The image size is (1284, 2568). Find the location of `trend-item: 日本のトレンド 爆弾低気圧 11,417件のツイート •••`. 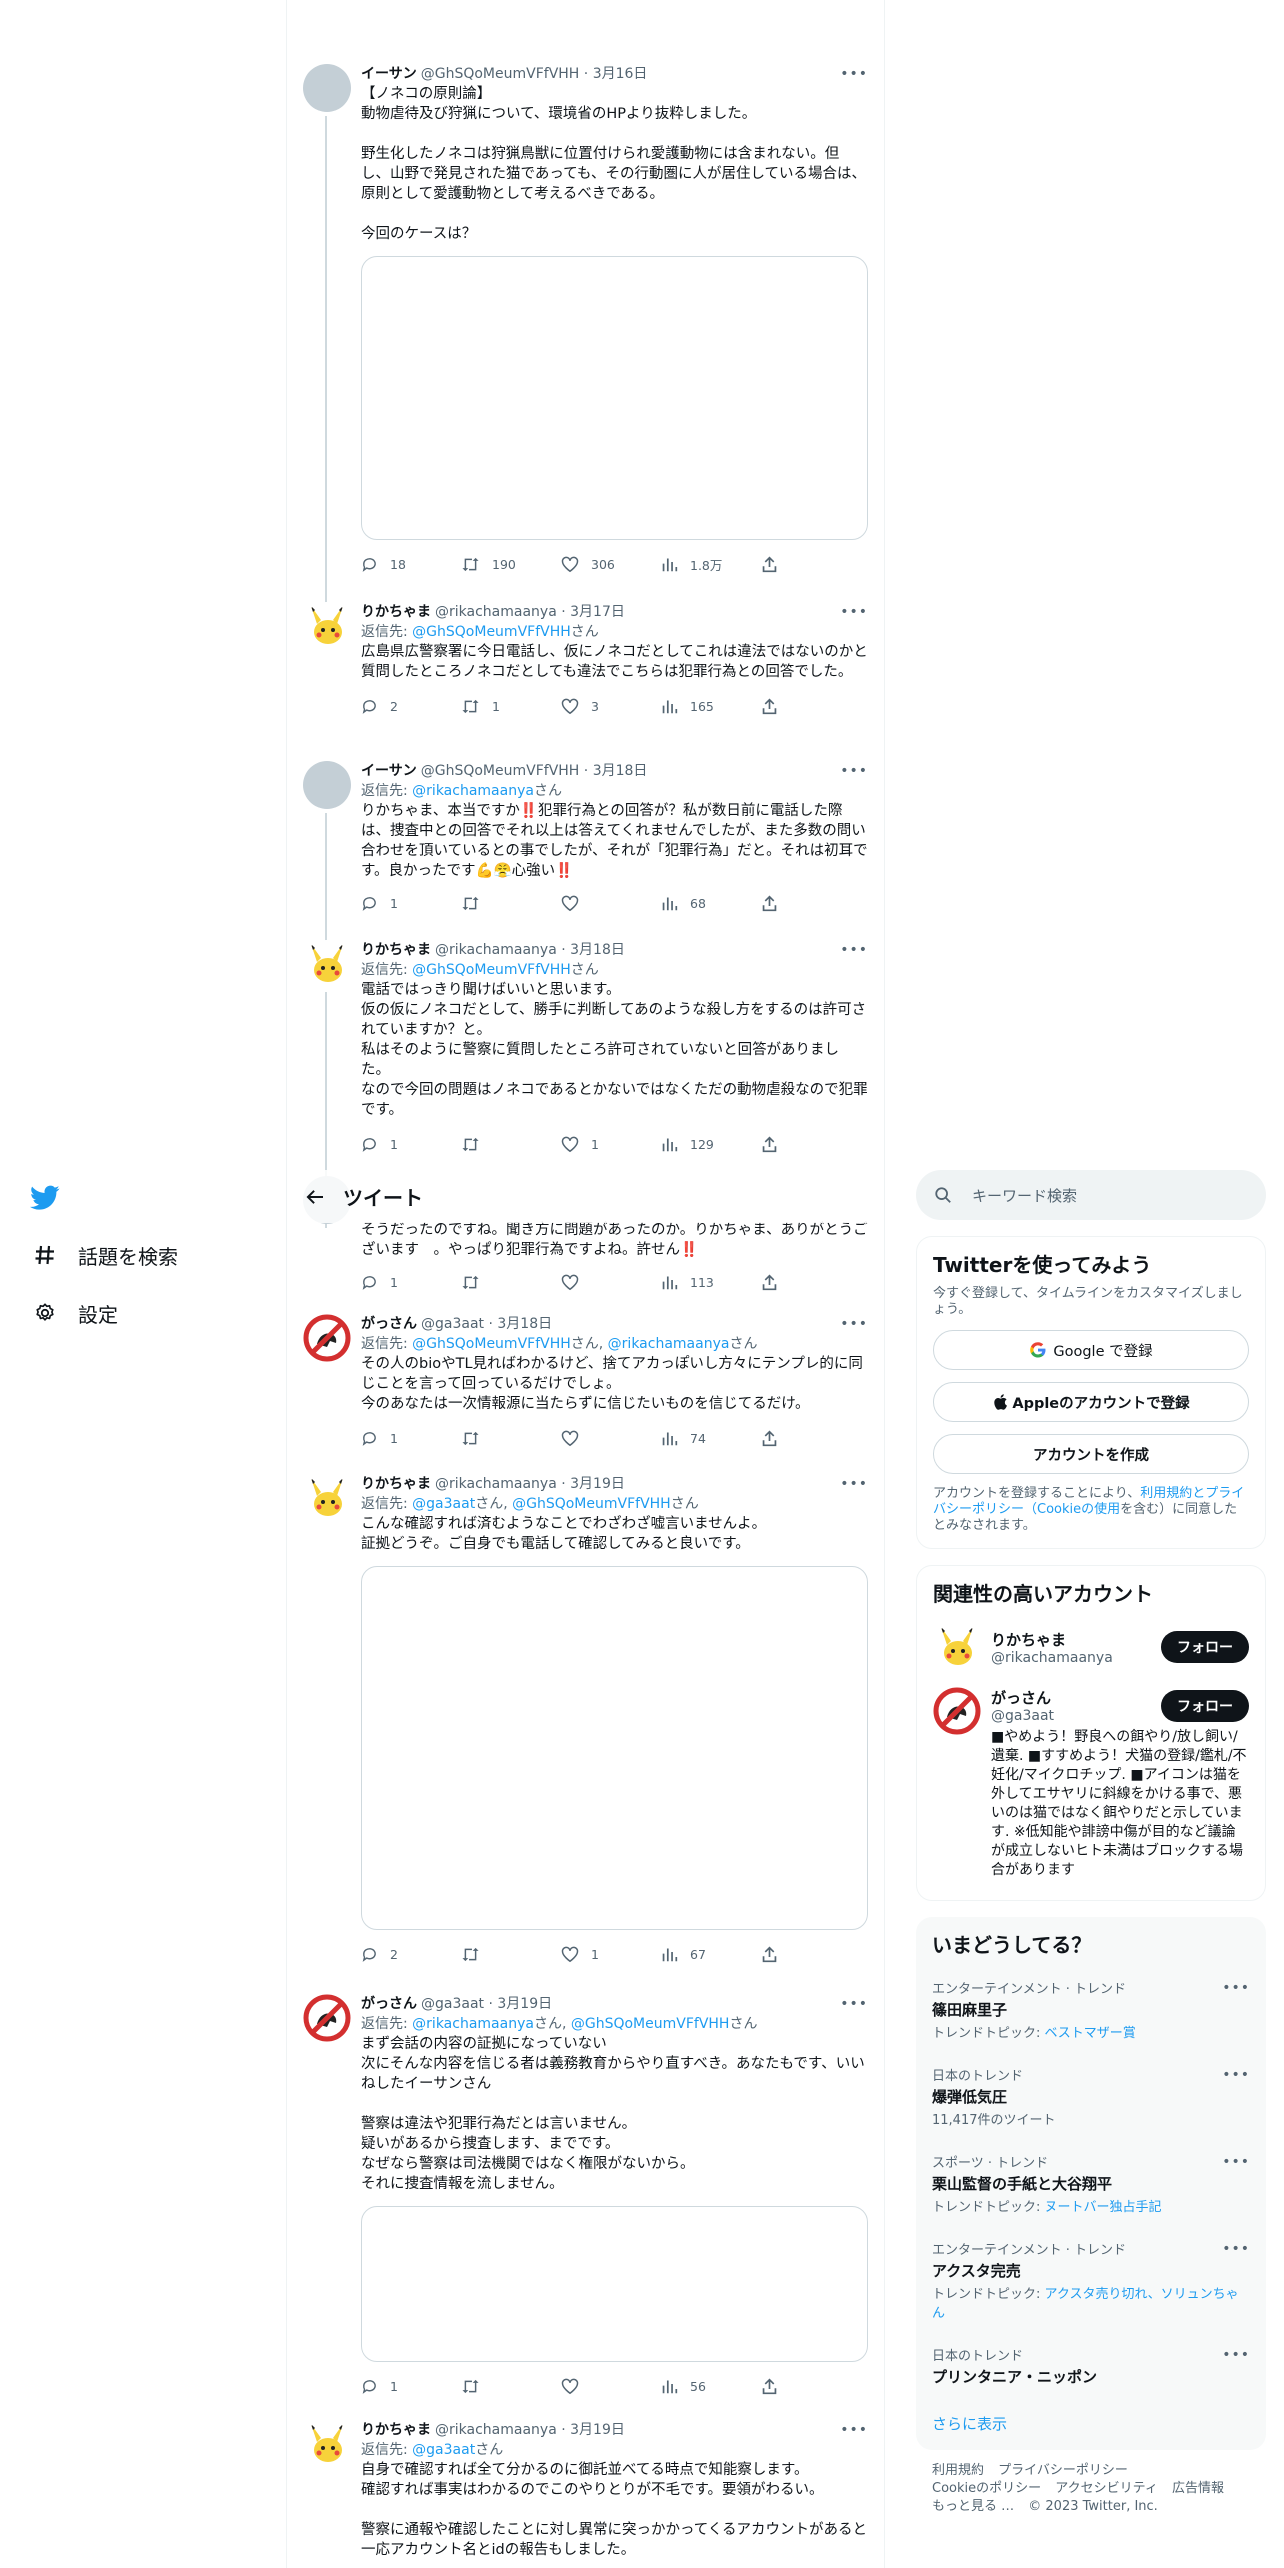

trend-item: 日本のトレンド 爆弾低気圧 11,417件のツイート ••• is located at coordinates (1091, 2096).